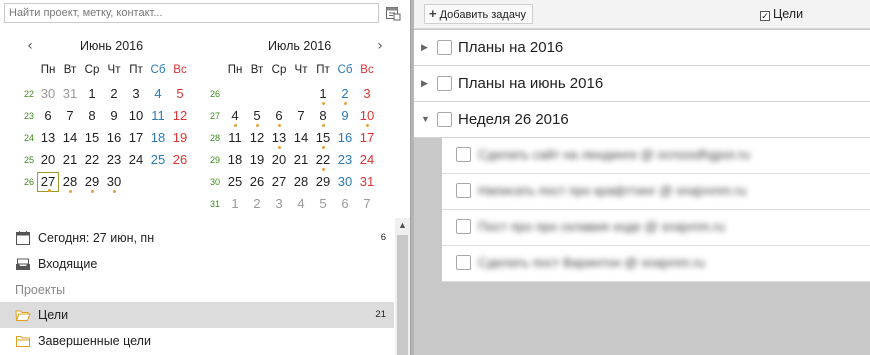 Image resolution: width=870 pixels, height=355 pixels. Describe the element at coordinates (402, 225) in the screenshot. I see `scroll-up-icon: ▲` at that location.